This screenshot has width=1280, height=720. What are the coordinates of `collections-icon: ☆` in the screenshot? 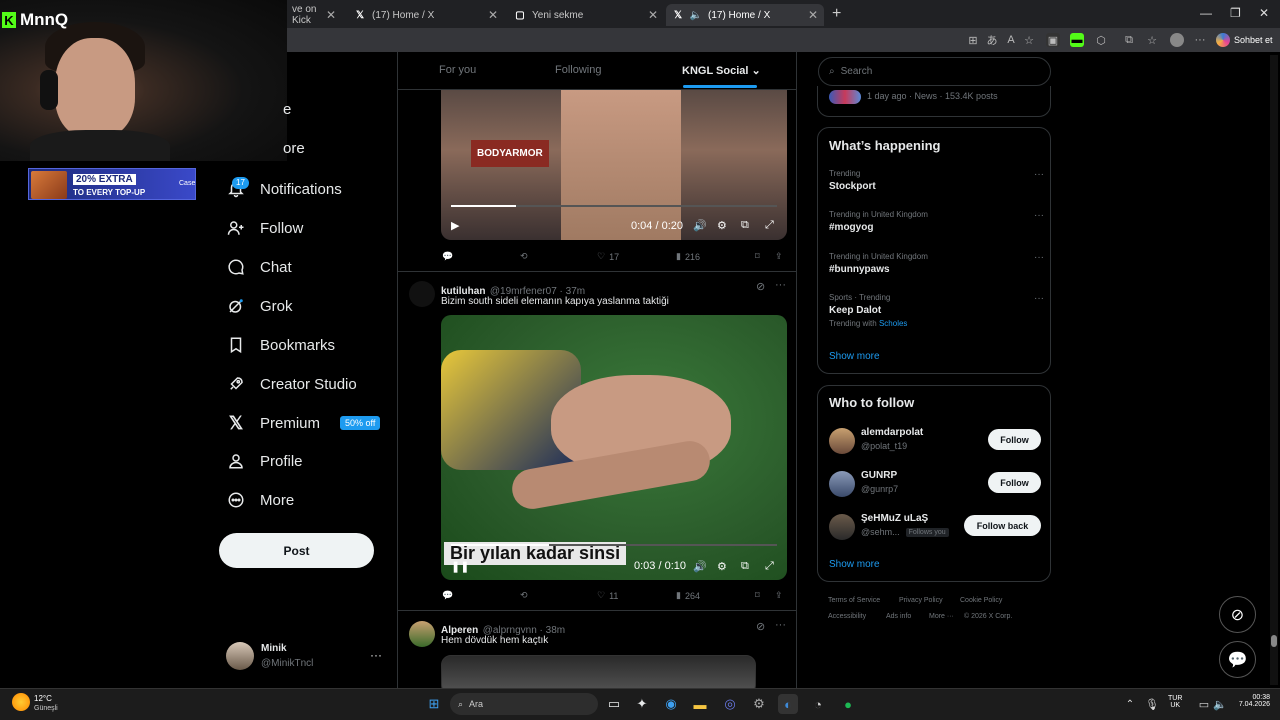 It's located at (1152, 40).